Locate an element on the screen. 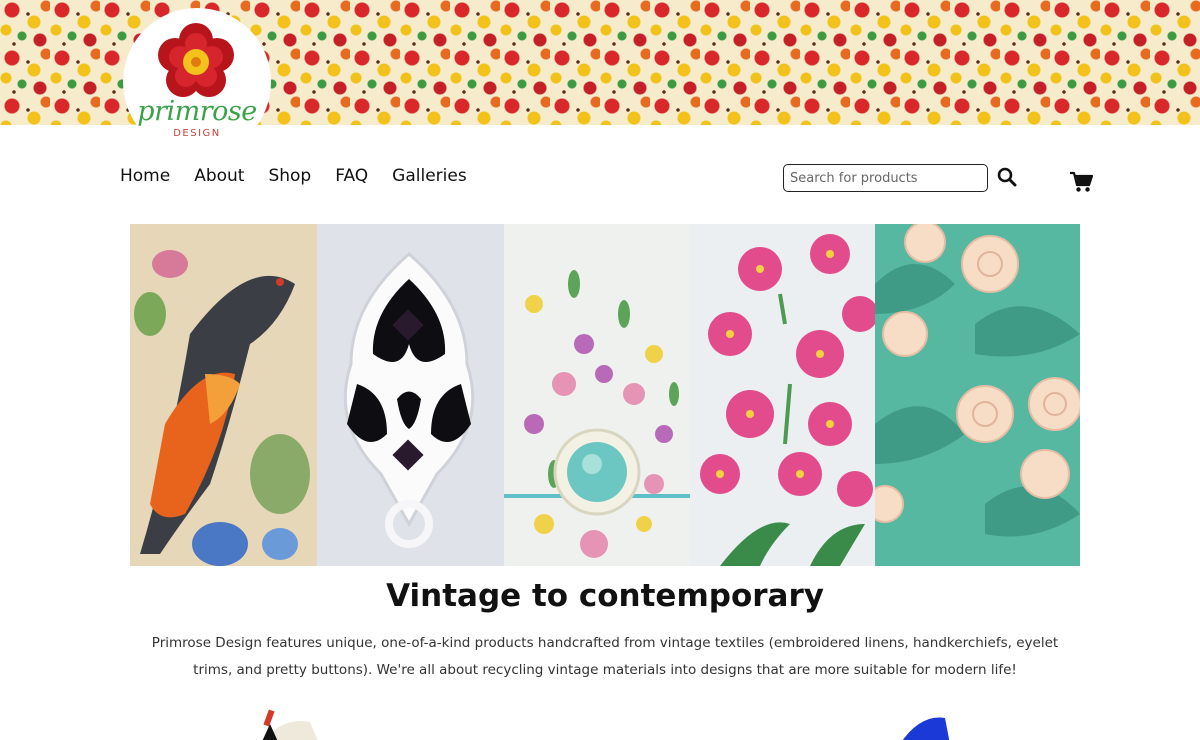 The height and width of the screenshot is (740, 1200). nav-home: Home is located at coordinates (145, 176).